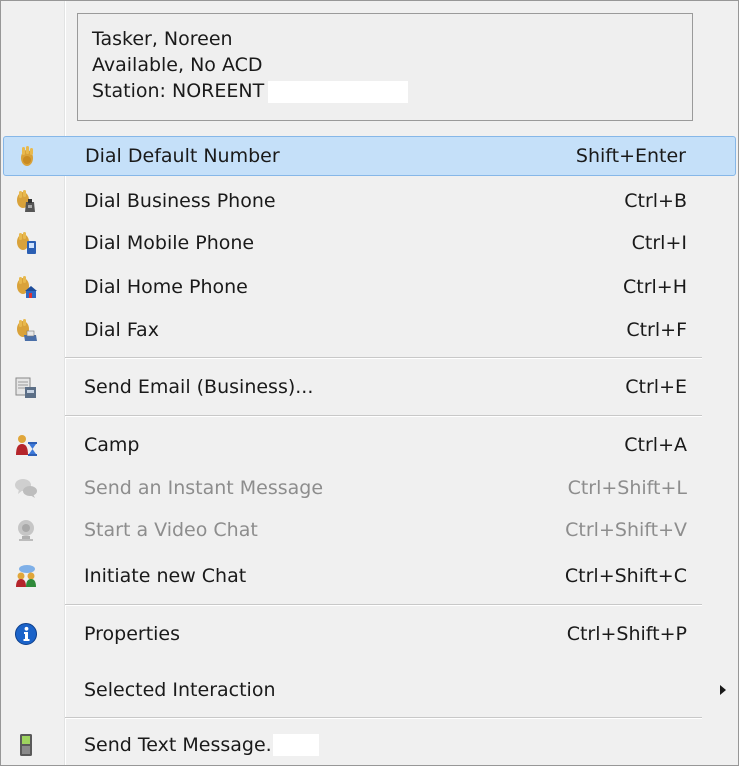 The image size is (739, 766). Describe the element at coordinates (132, 634) in the screenshot. I see `menu-item-label: Properties` at that location.